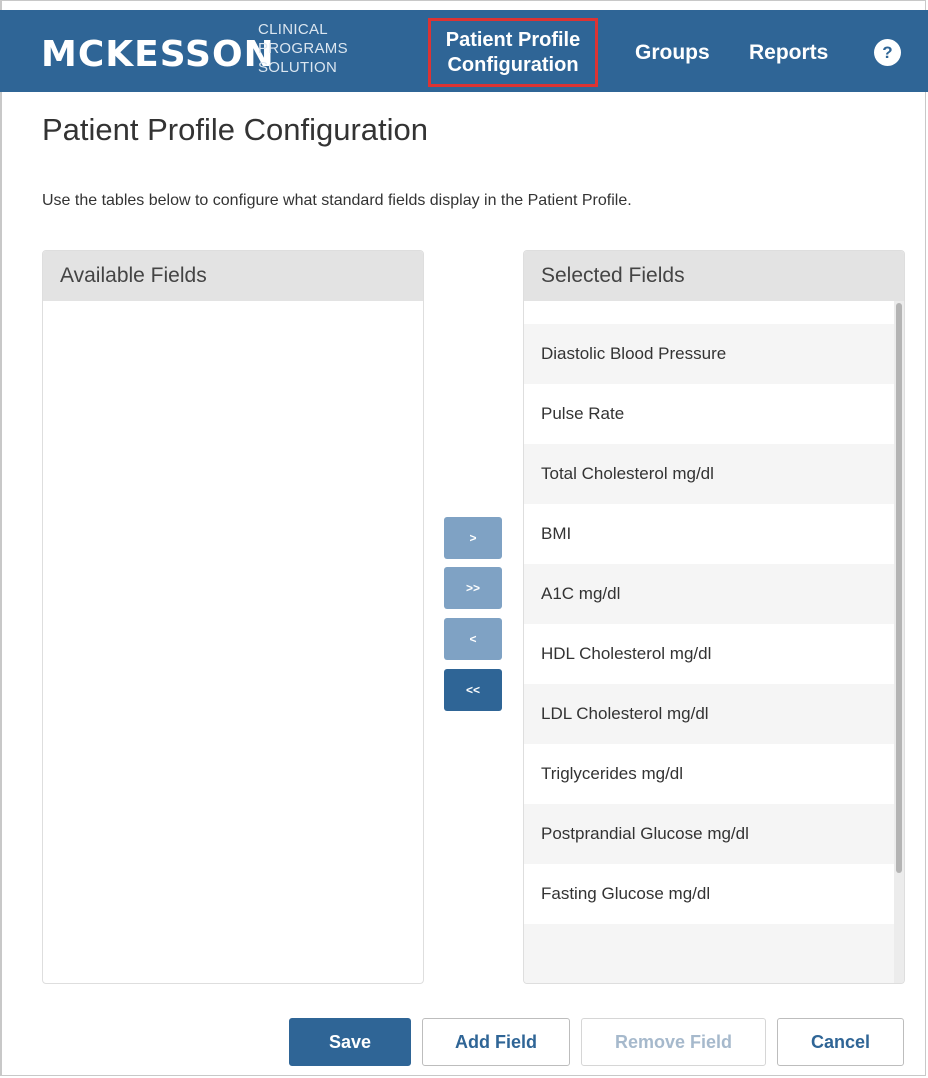  What do you see at coordinates (710, 354) in the screenshot?
I see `list-item: Diastolic Blood Pressure` at bounding box center [710, 354].